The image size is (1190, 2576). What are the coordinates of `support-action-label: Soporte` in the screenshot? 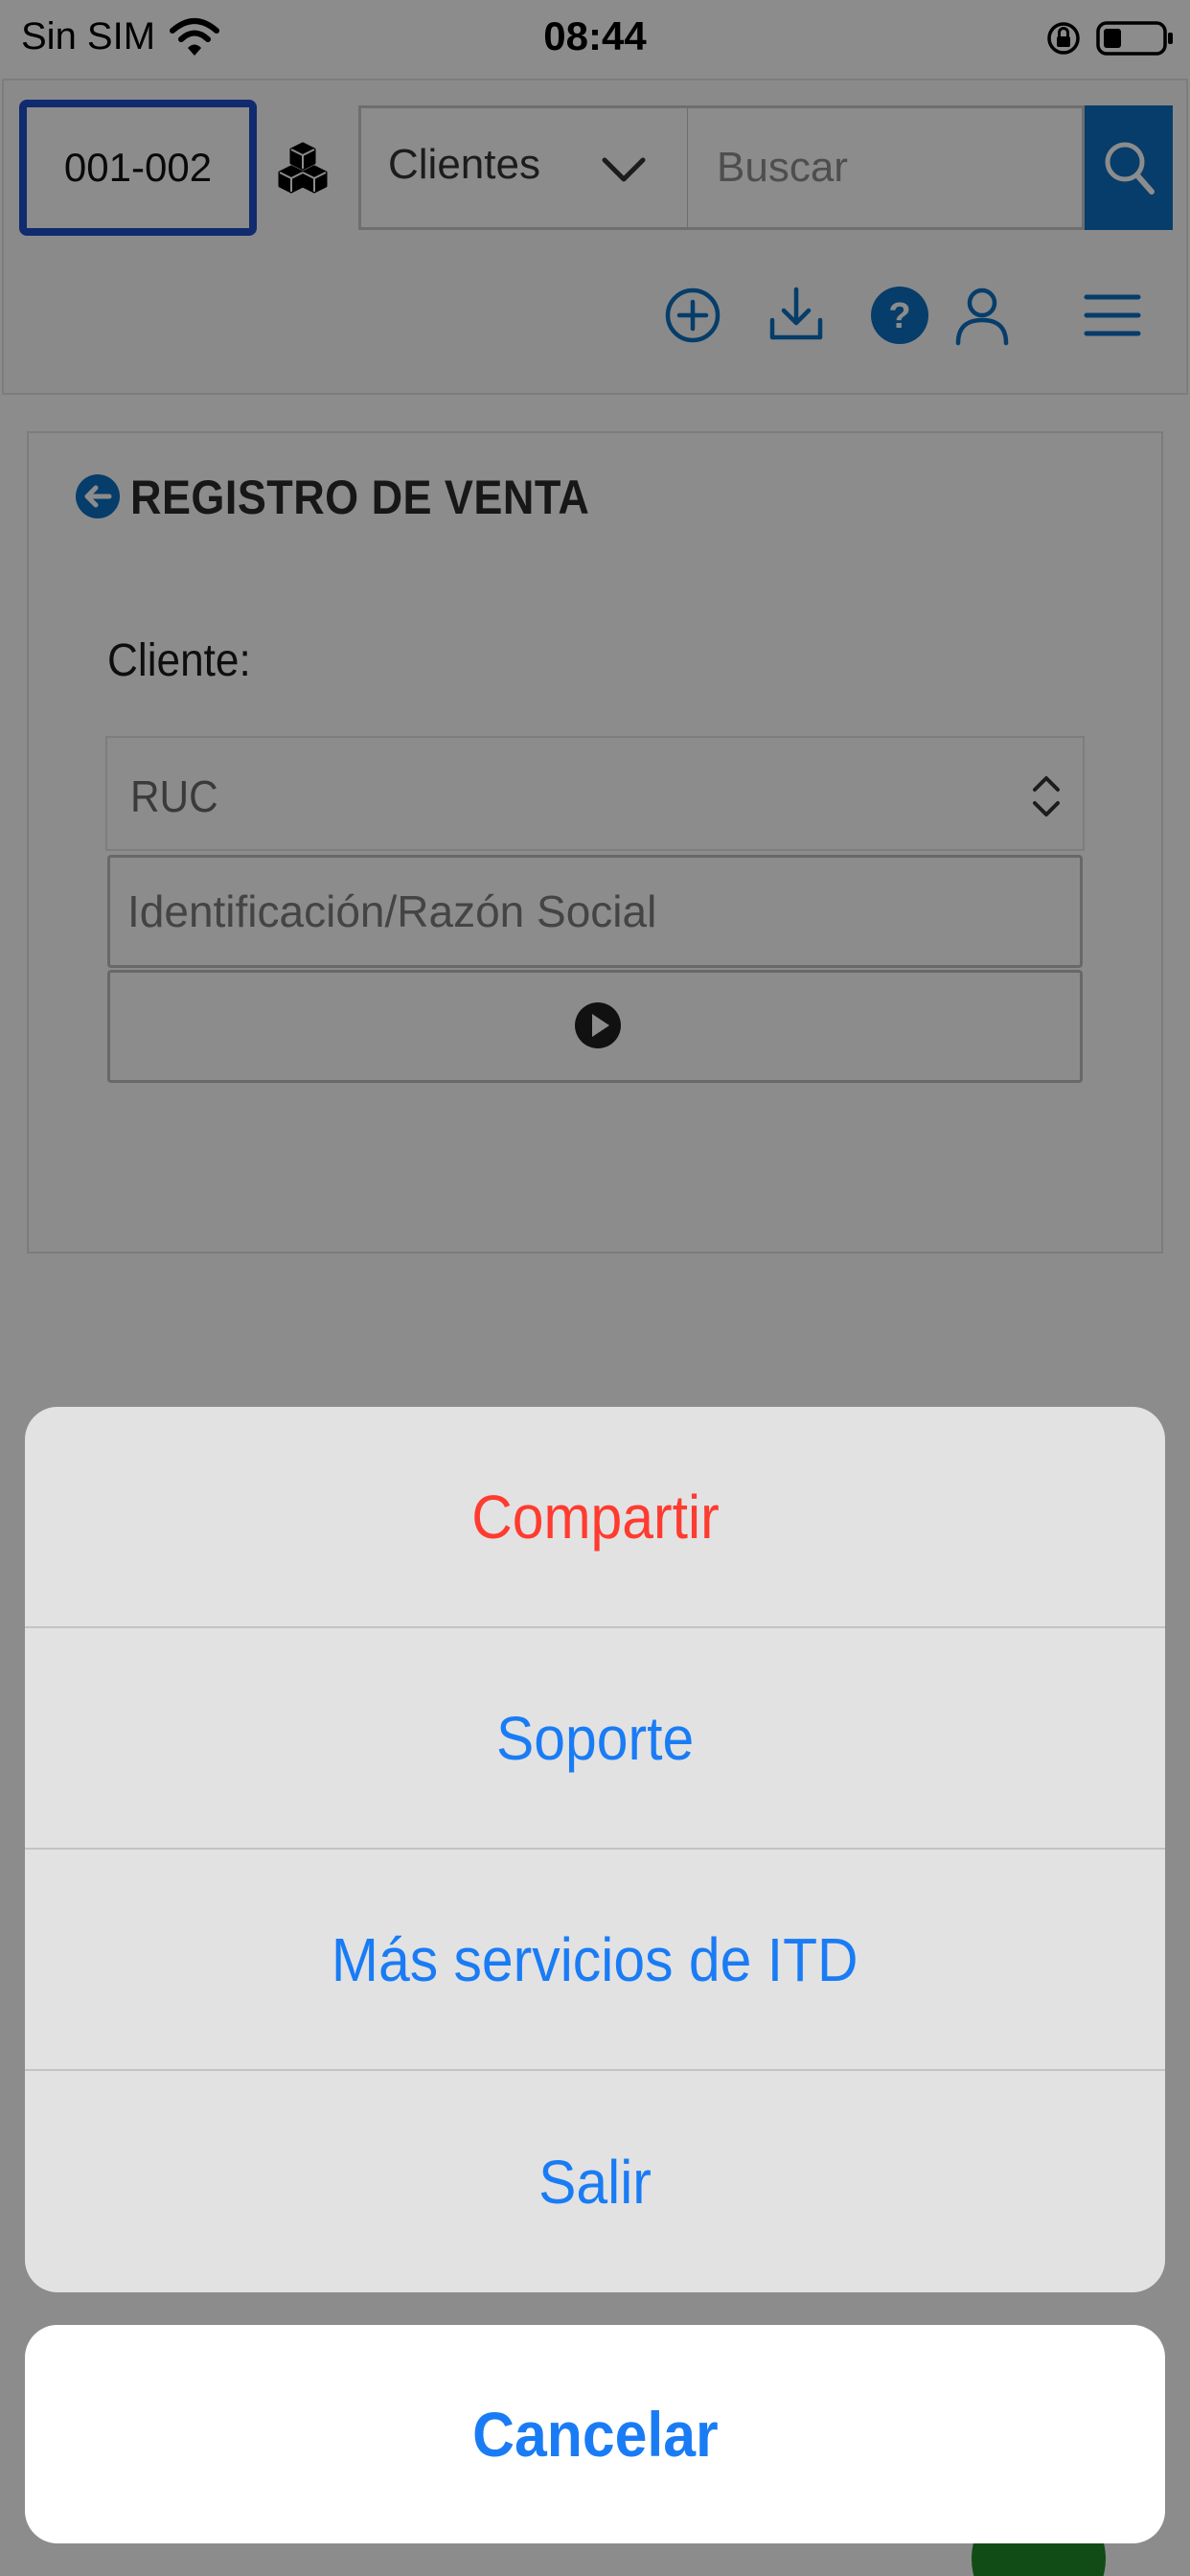 It's located at (595, 1738).